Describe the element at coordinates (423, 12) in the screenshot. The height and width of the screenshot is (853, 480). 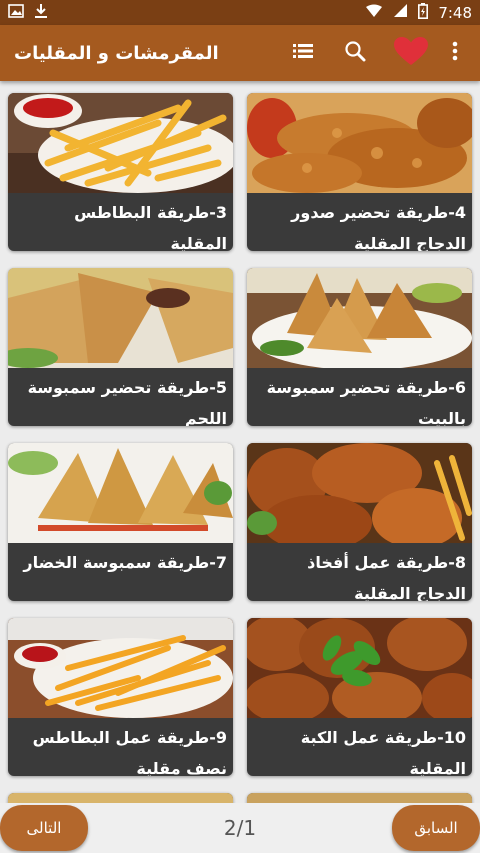
I see `battery-icon` at that location.